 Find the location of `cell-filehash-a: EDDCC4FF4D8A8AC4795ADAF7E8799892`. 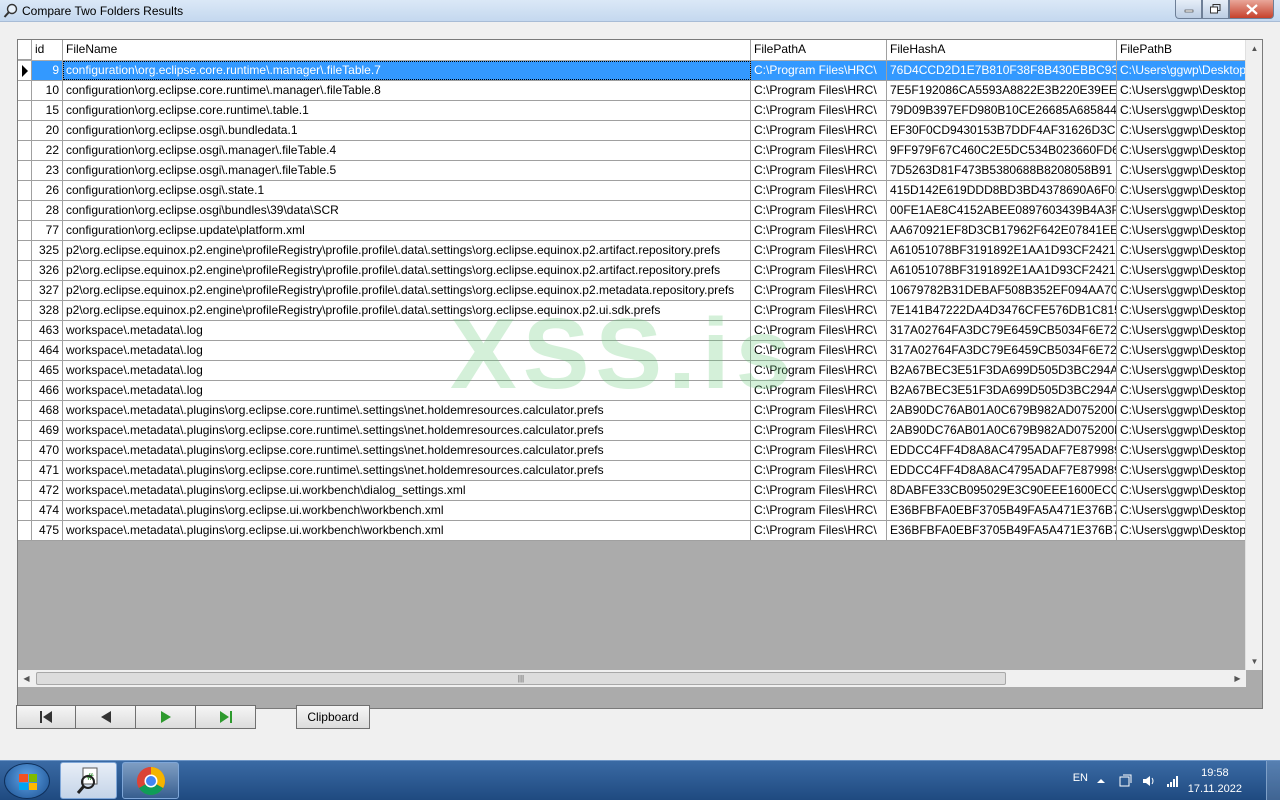

cell-filehash-a: EDDCC4FF4D8A8AC4795ADAF7E8799892 is located at coordinates (1002, 450).